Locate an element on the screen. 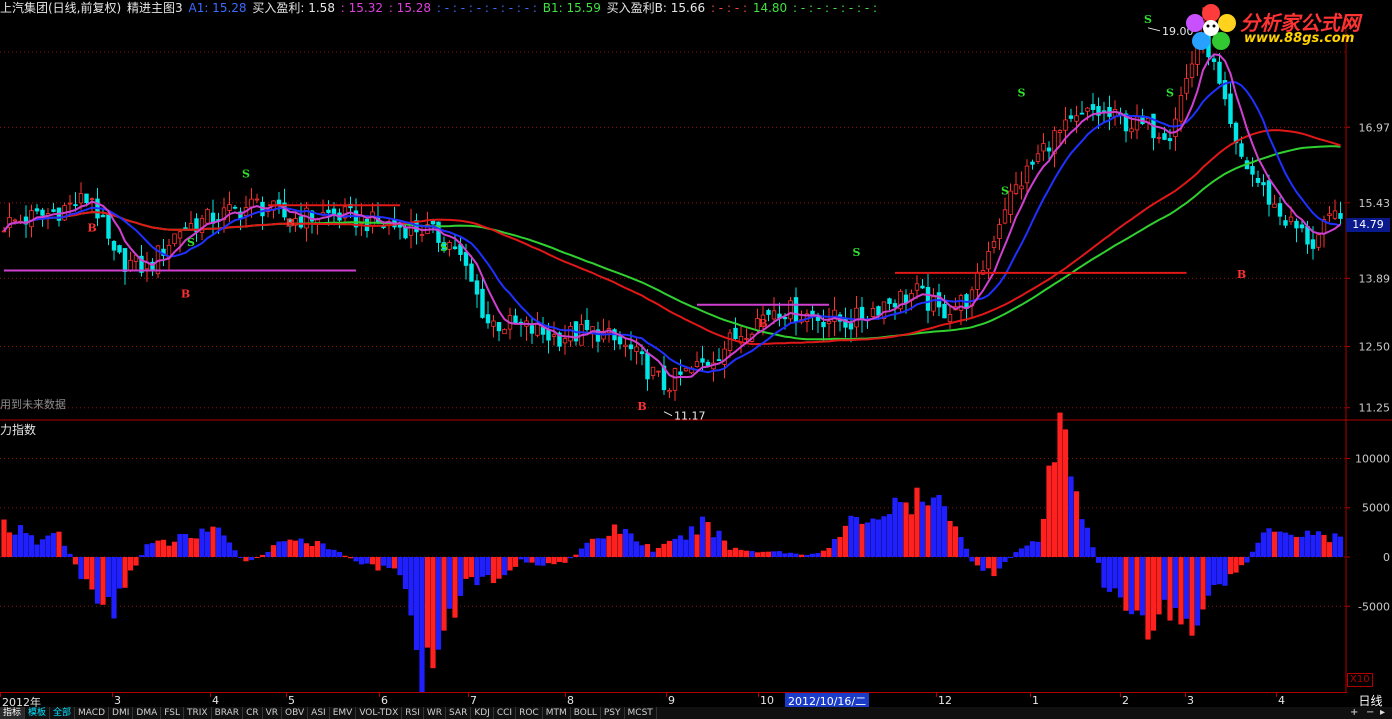 The image size is (1392, 719). indicator-tab: EMV is located at coordinates (343, 713).